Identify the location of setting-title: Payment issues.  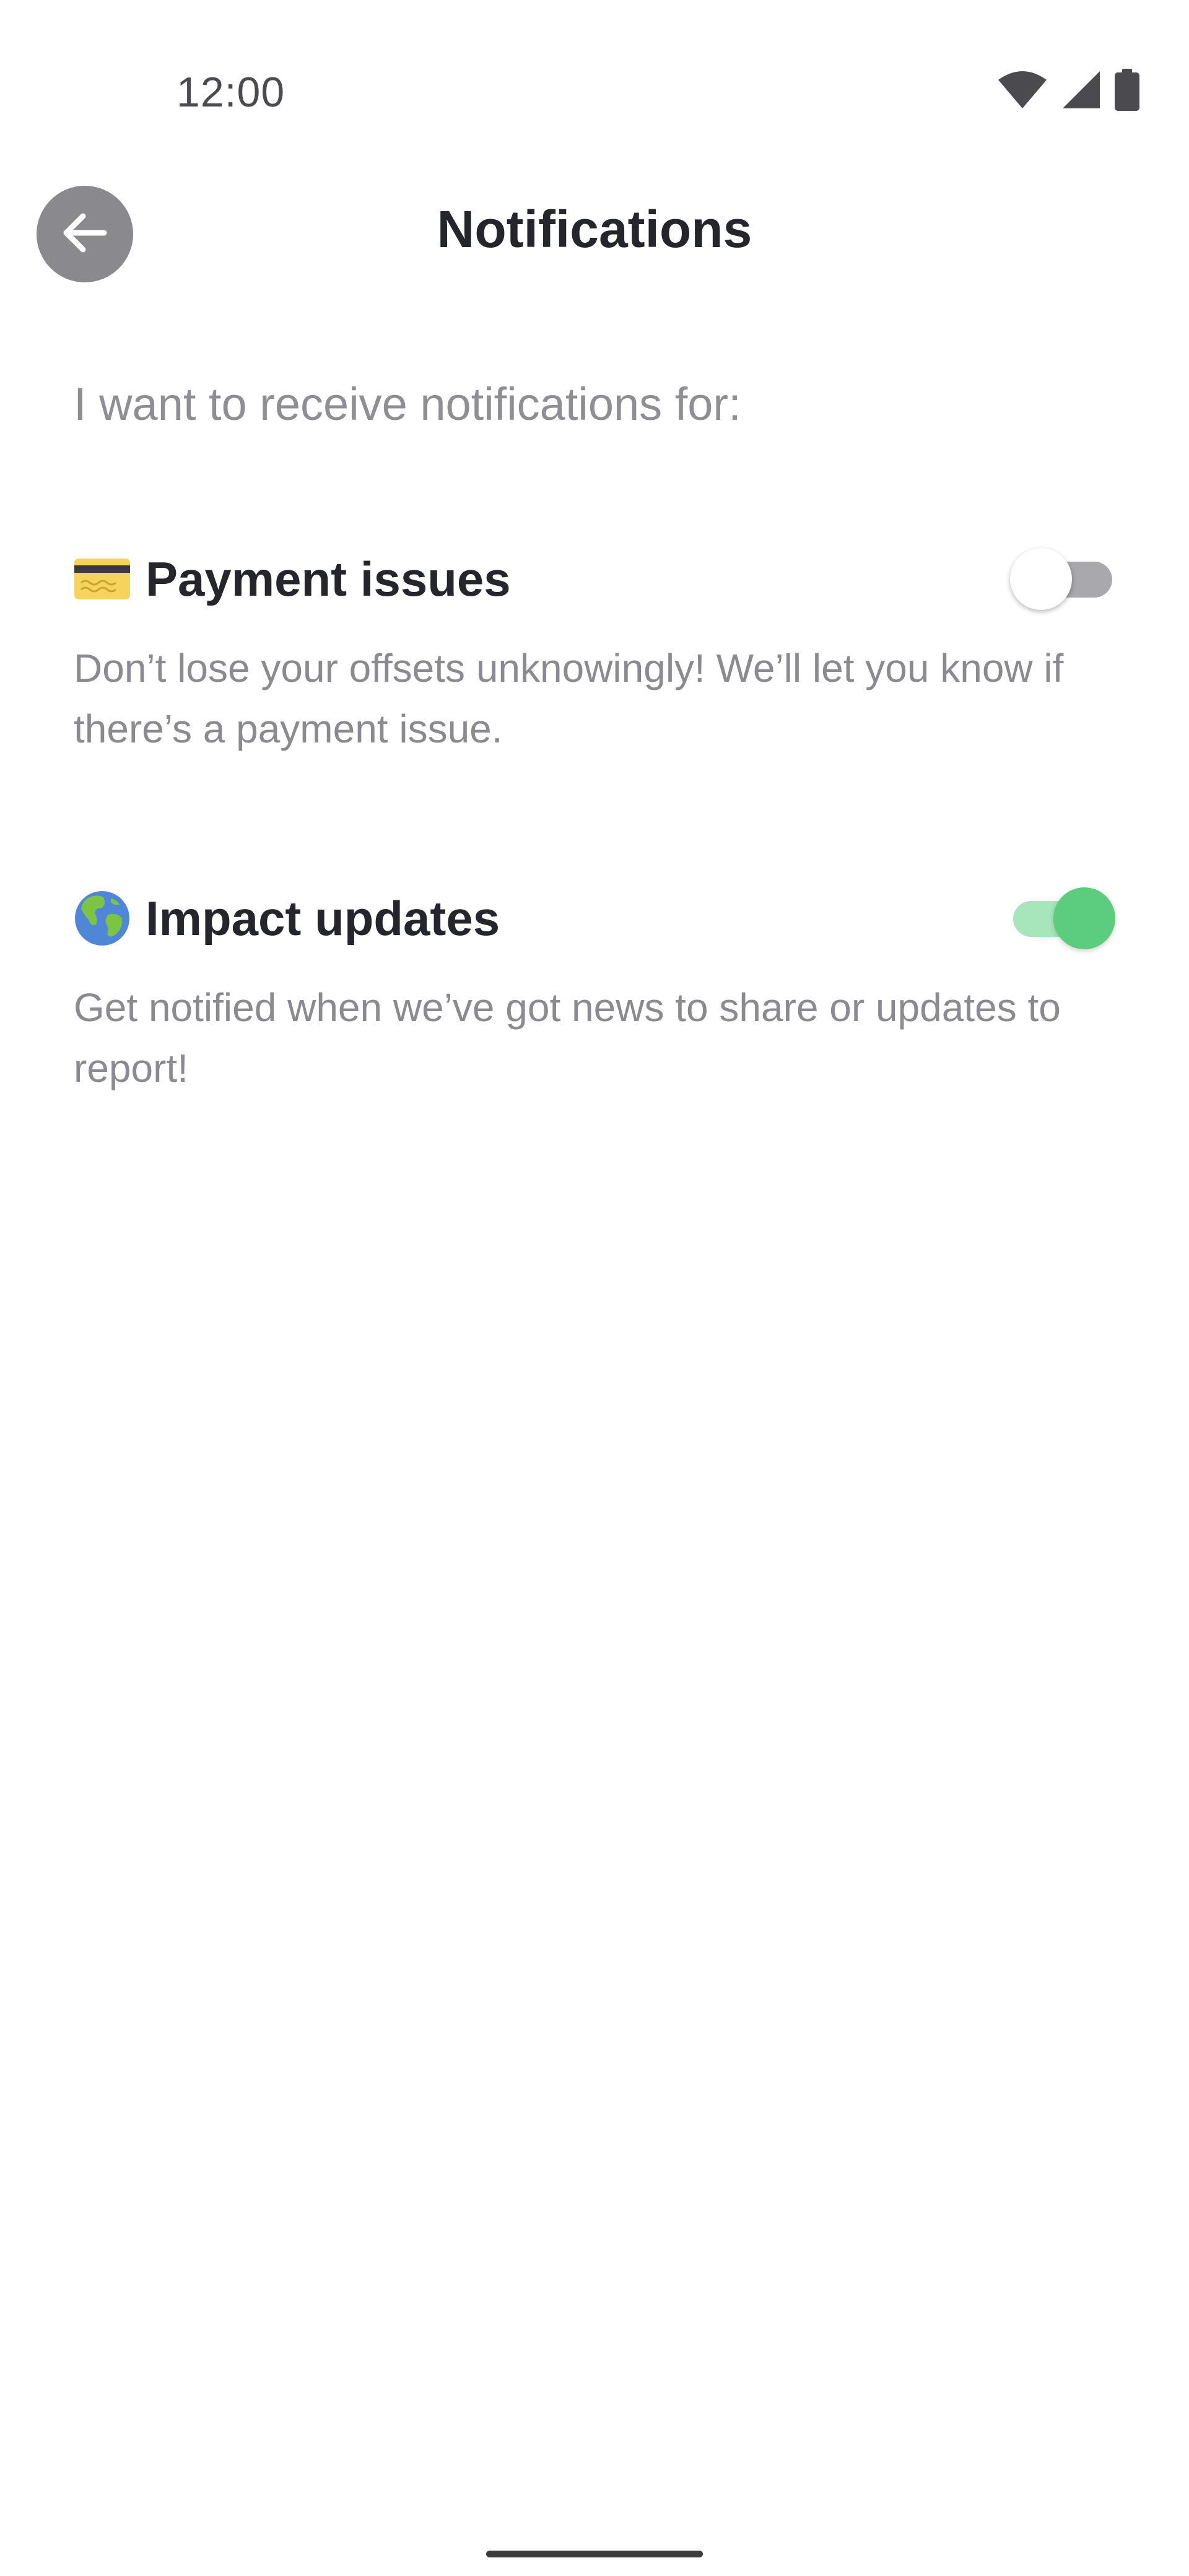
(328, 578).